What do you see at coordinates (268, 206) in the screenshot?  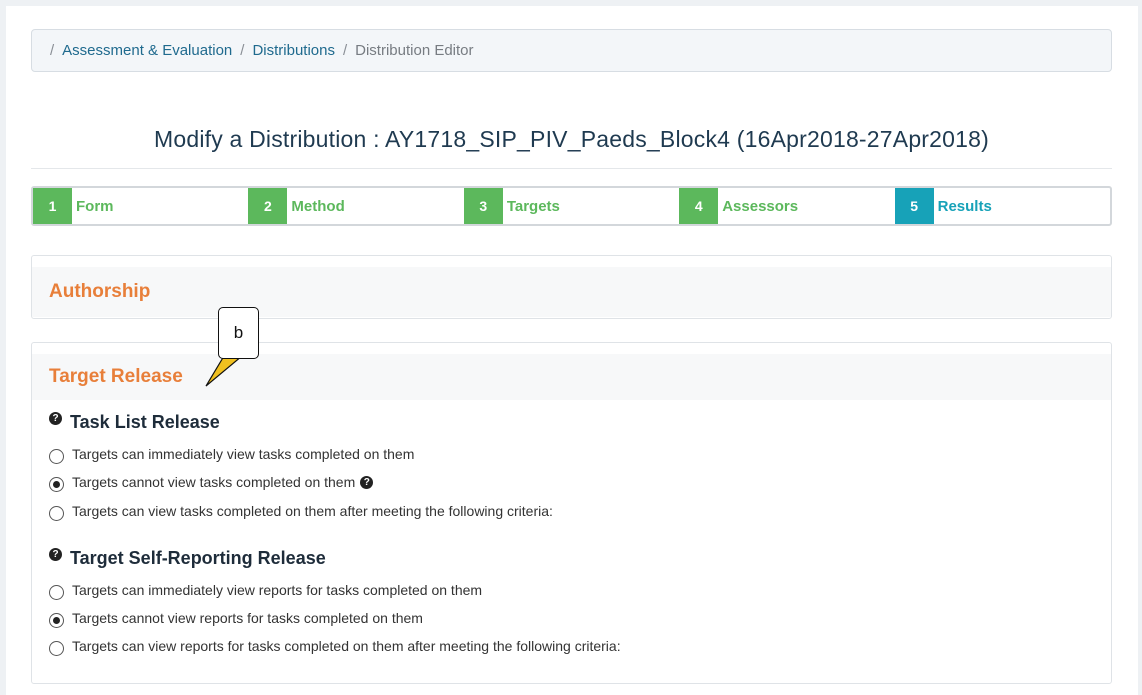 I see `step-number: 2` at bounding box center [268, 206].